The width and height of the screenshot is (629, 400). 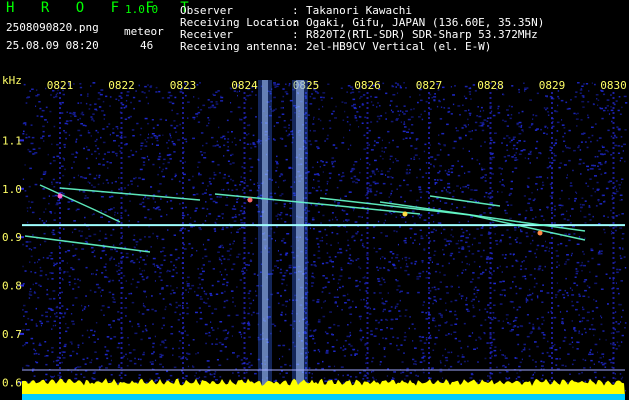 What do you see at coordinates (490, 85) in the screenshot?
I see `x-tick-label: 0828` at bounding box center [490, 85].